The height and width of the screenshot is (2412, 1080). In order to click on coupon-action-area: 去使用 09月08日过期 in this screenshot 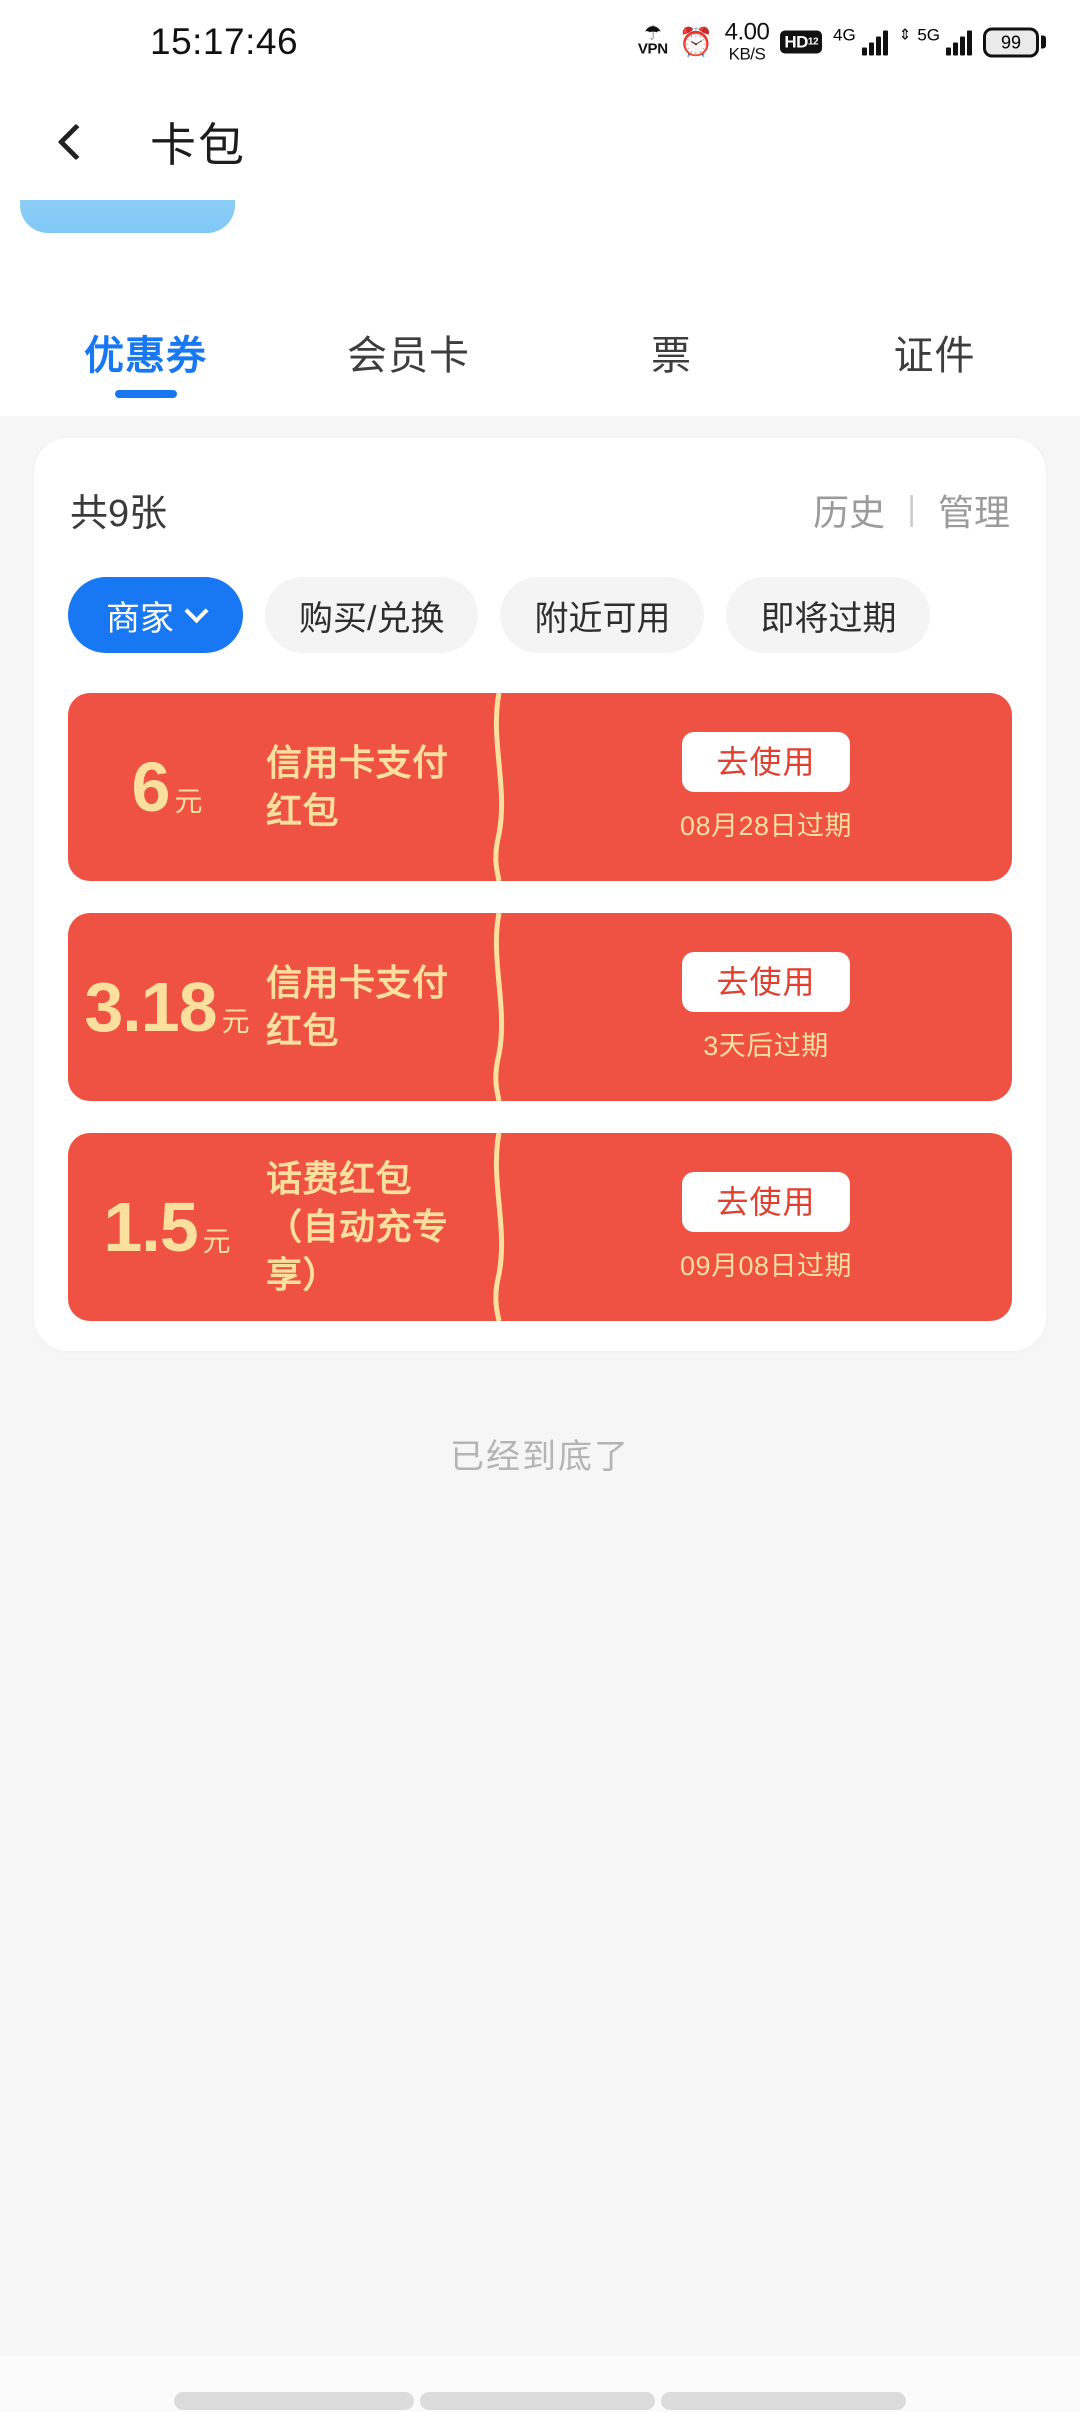, I will do `click(752, 1227)`.